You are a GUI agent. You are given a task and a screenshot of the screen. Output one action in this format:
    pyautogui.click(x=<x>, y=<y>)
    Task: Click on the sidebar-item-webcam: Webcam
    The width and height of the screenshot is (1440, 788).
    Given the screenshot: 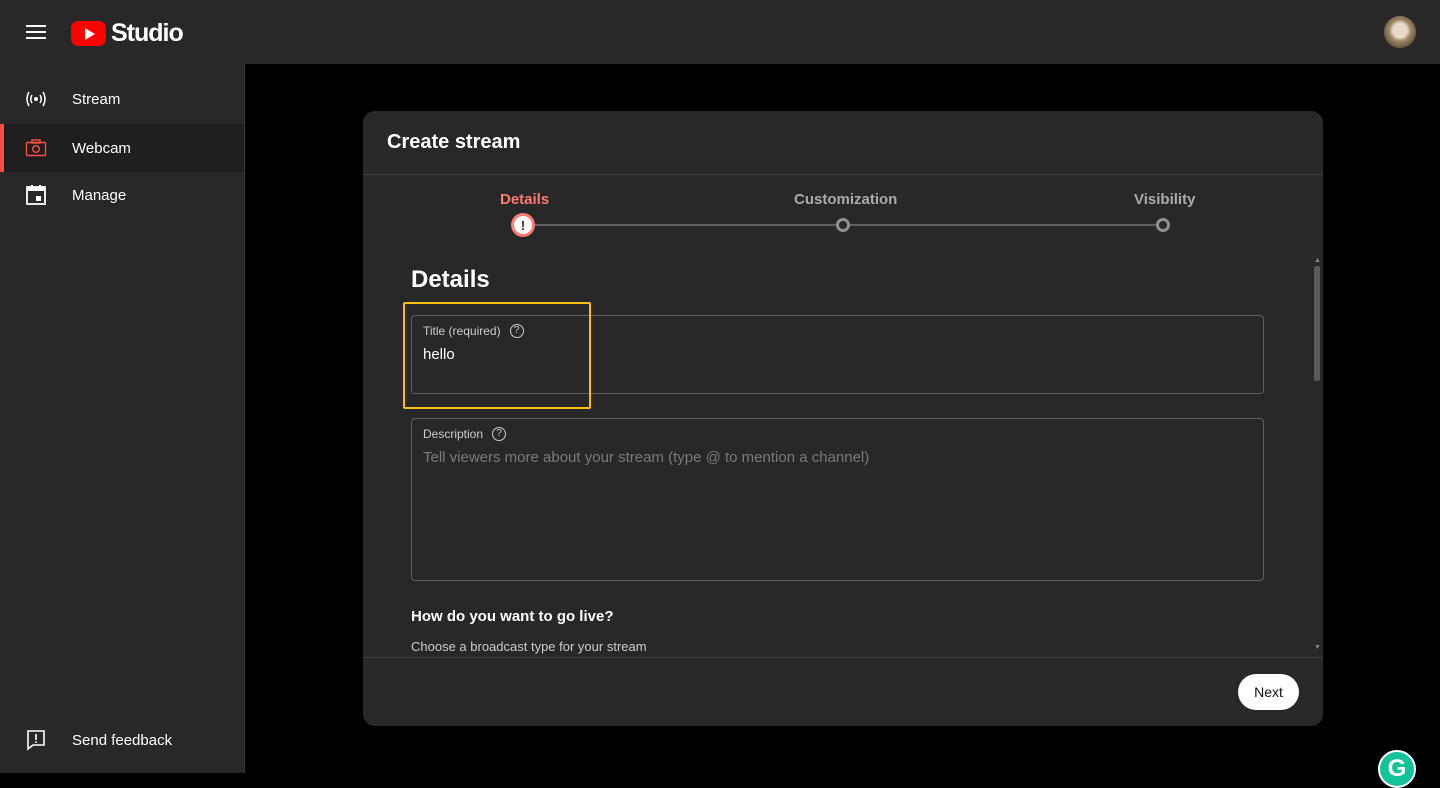 What is the action you would take?
    pyautogui.click(x=122, y=148)
    